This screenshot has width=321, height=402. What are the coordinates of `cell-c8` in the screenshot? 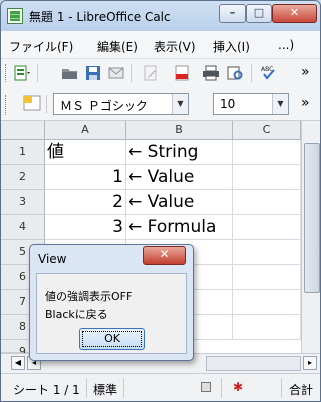 It's located at (267, 327).